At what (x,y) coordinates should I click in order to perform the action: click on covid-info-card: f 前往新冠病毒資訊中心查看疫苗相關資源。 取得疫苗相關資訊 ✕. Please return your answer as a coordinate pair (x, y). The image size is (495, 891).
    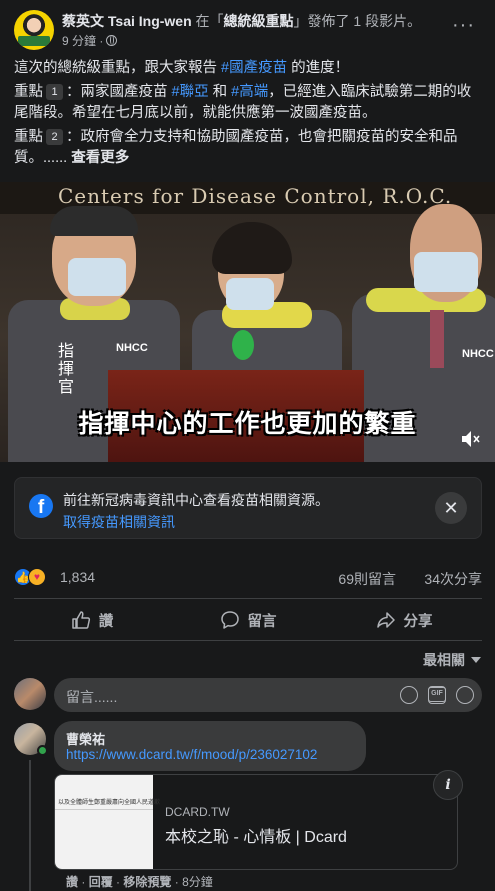
    Looking at the image, I should click on (248, 508).